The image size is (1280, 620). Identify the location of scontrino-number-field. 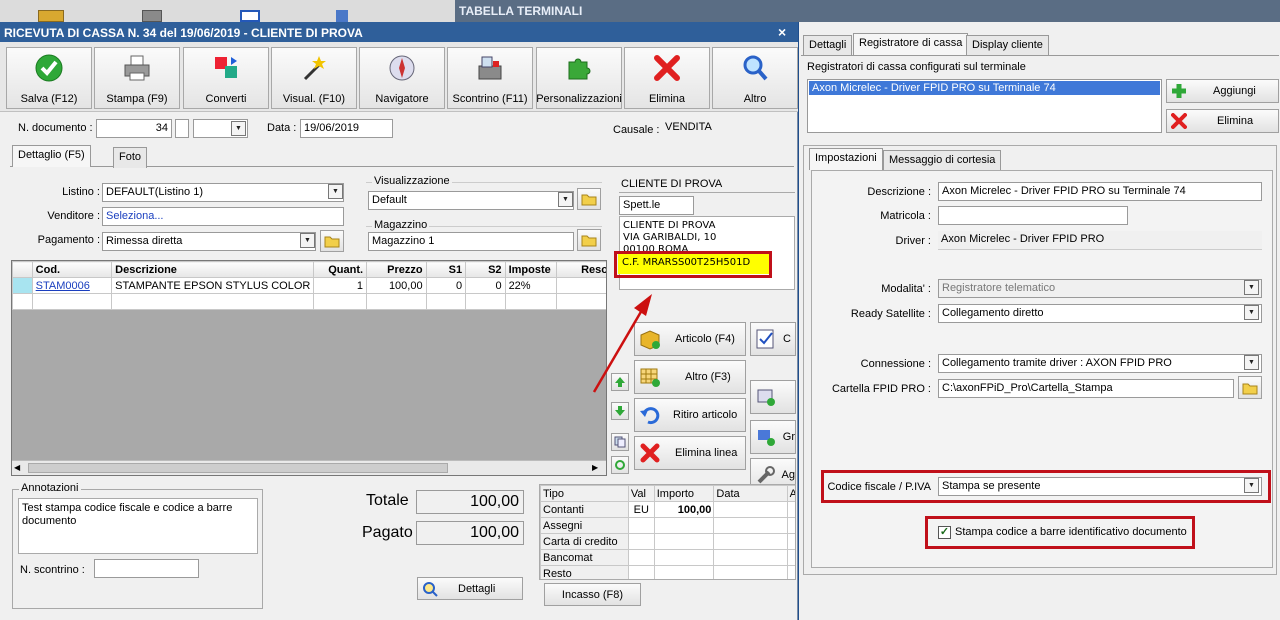
(146, 568).